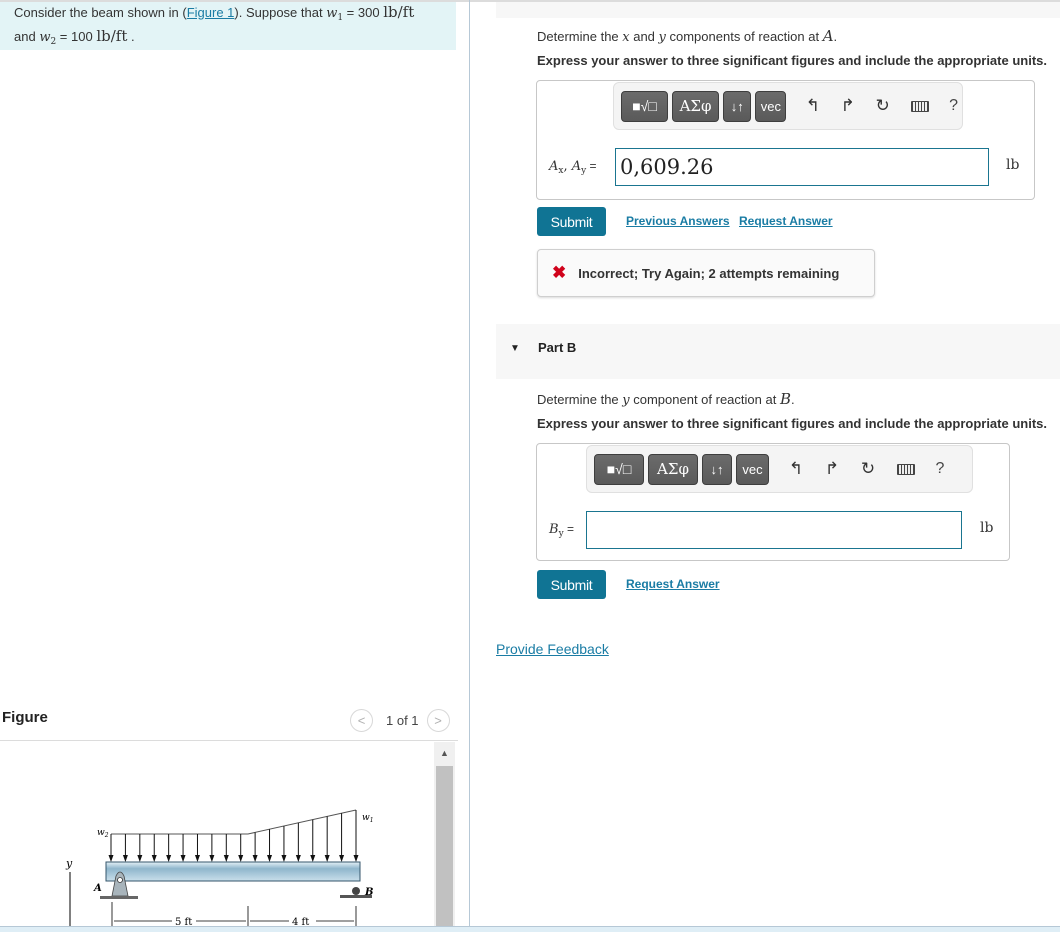 The width and height of the screenshot is (1060, 932). I want to click on part-a-request-answer-link: Request Answer, so click(786, 221).